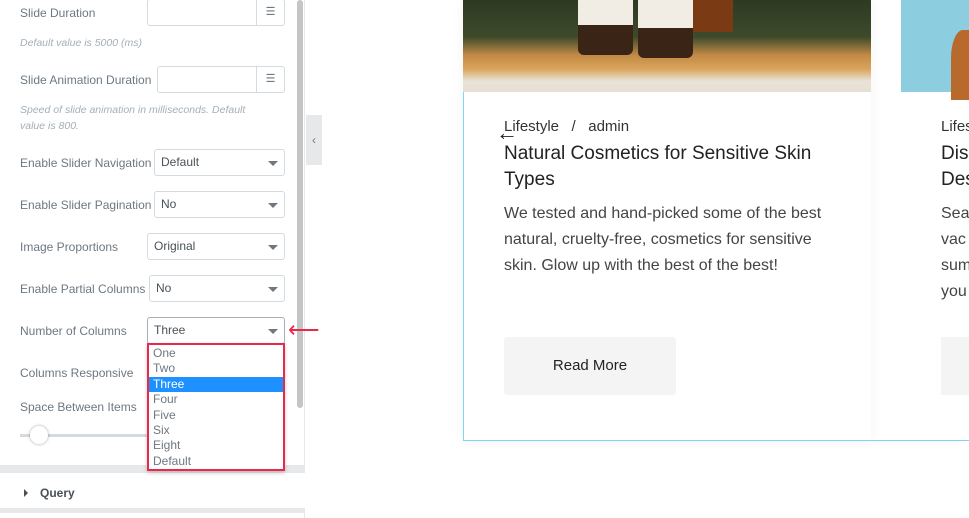 The height and width of the screenshot is (518, 969). I want to click on option-one: One, so click(216, 353).